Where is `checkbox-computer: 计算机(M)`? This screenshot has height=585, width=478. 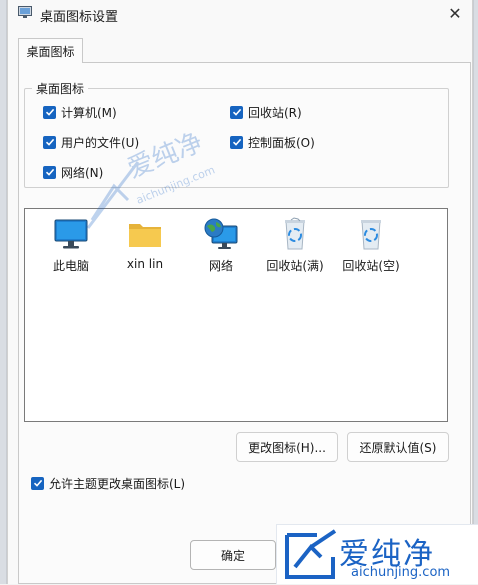
checkbox-computer: 计算机(M) is located at coordinates (80, 112).